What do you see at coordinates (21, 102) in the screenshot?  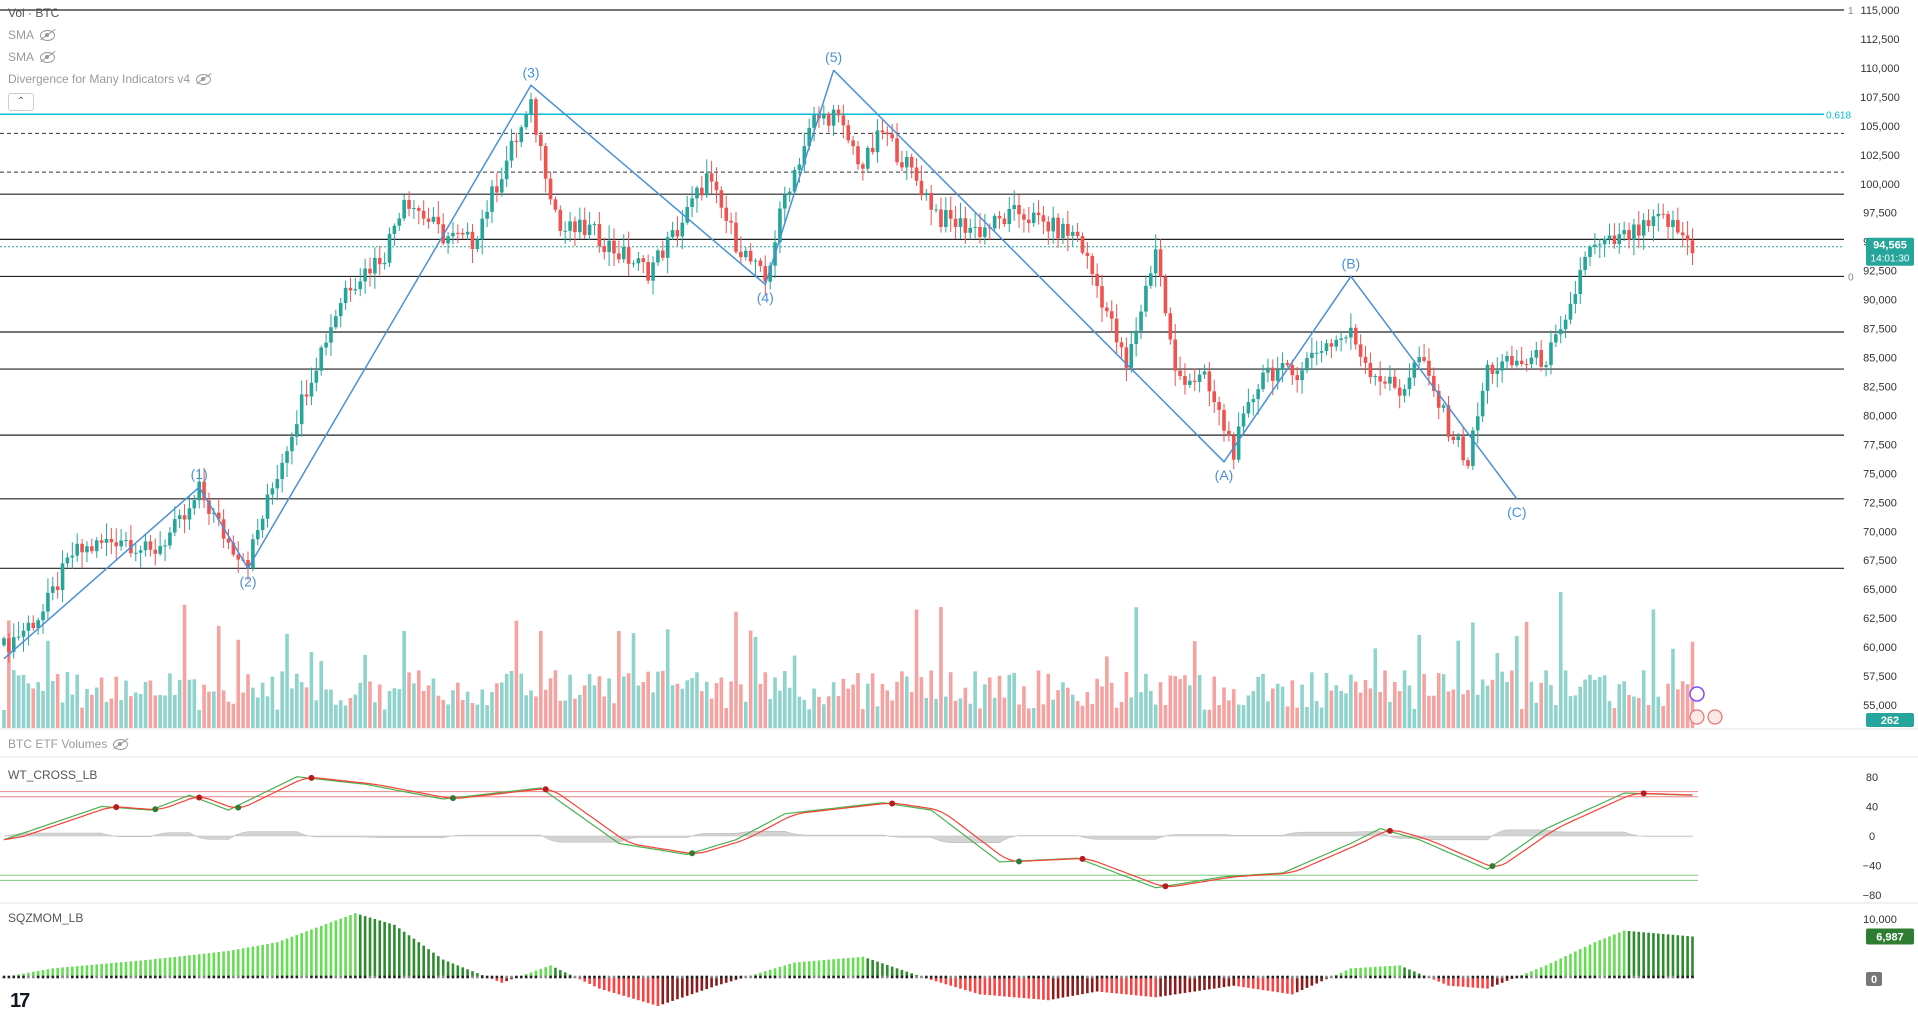 I see `collapse-legend-button: ⌃` at bounding box center [21, 102].